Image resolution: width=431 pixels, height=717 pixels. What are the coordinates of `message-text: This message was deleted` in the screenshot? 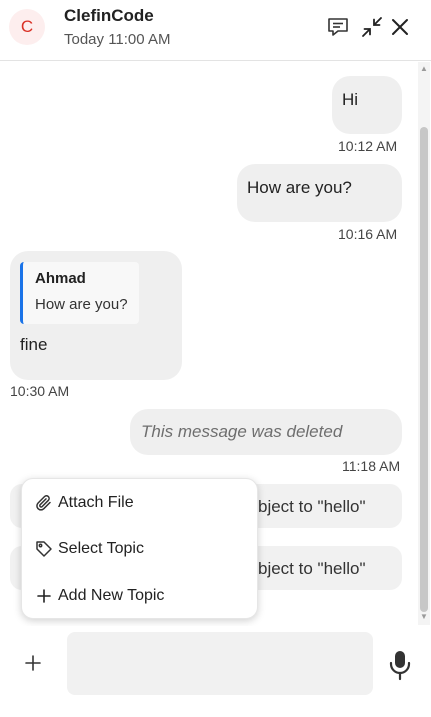 It's located at (242, 431).